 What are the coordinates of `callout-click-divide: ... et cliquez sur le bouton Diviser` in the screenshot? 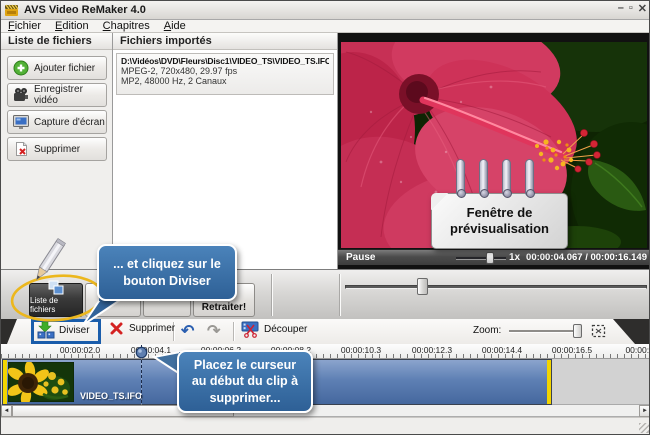 It's located at (167, 272).